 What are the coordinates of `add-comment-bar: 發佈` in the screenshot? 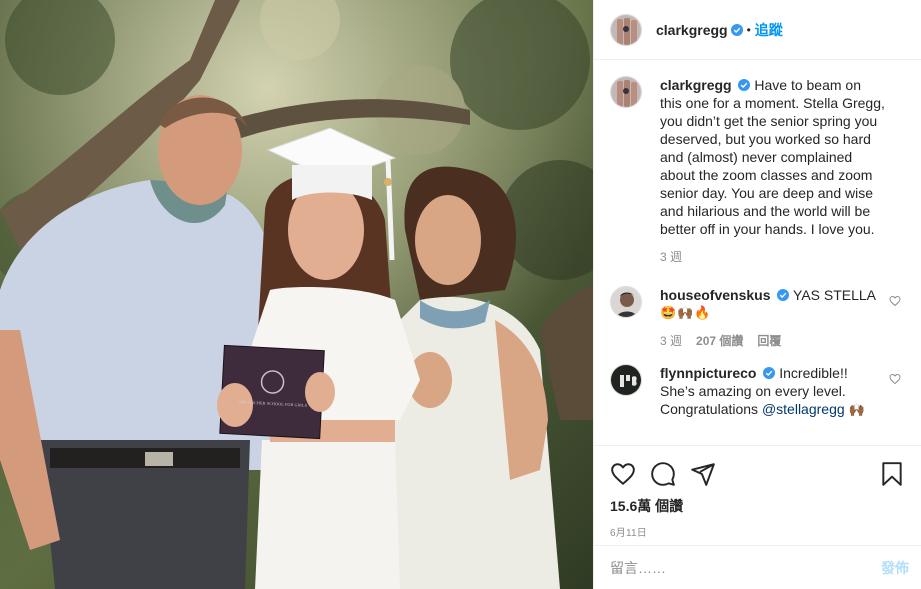 It's located at (757, 567).